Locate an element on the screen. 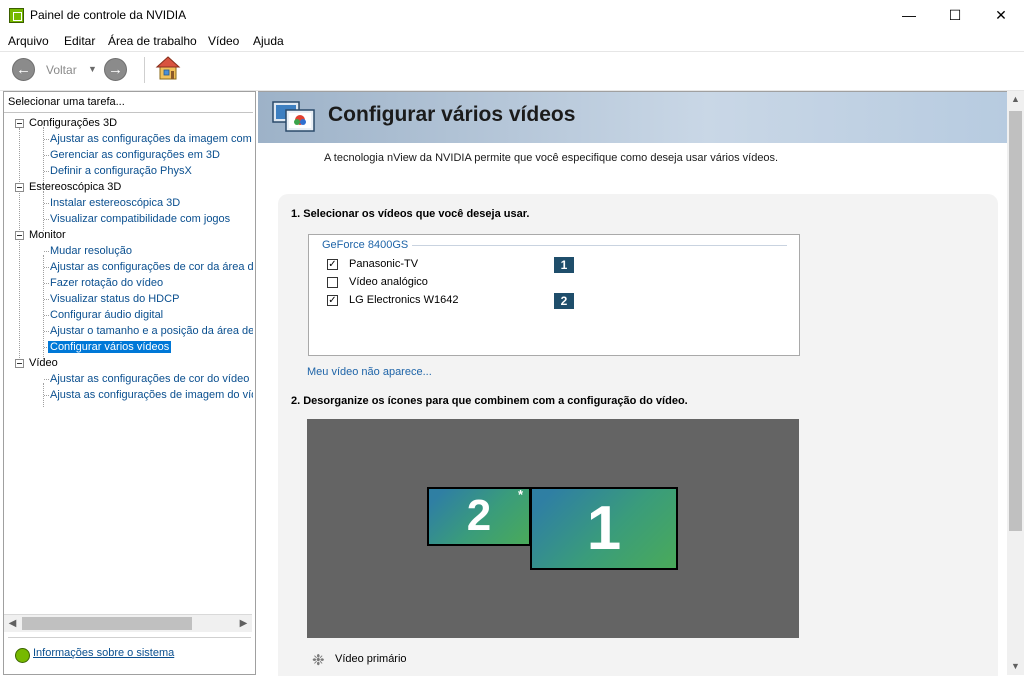 The height and width of the screenshot is (678, 1024). scroll-up-icon: ▲ is located at coordinates (1015, 99).